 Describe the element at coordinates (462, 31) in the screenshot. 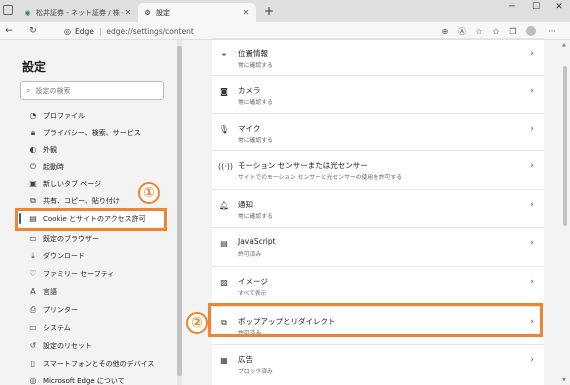

I see `reading-icon: Ⓐ` at that location.